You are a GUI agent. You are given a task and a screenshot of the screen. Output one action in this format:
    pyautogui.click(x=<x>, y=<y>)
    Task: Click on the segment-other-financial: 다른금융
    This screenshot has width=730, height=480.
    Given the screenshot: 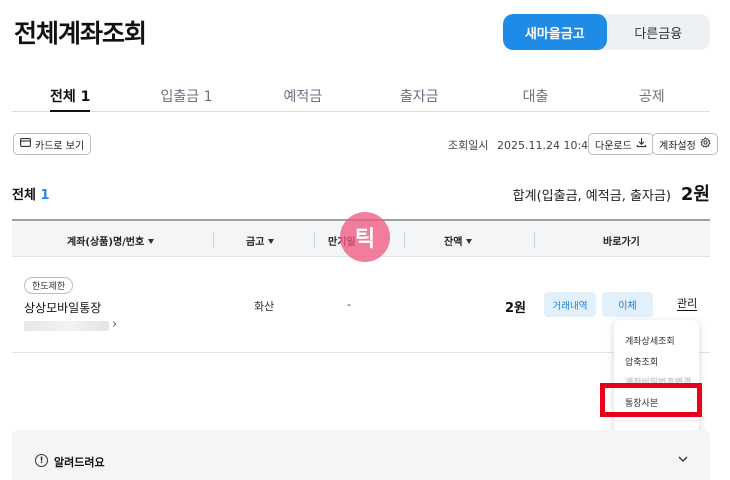 What is the action you would take?
    pyautogui.click(x=659, y=32)
    